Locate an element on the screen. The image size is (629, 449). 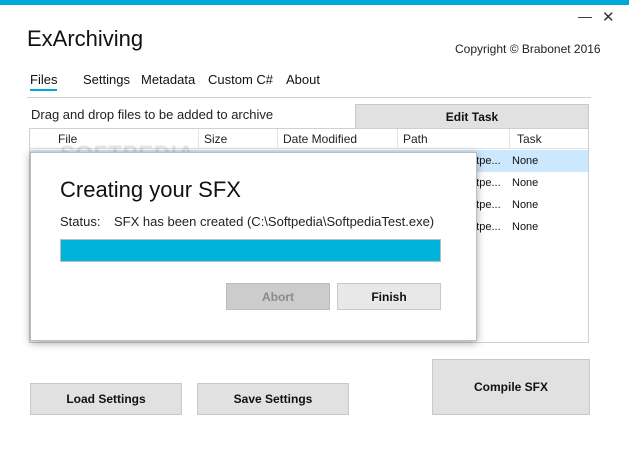
progress-bar is located at coordinates (250, 250).